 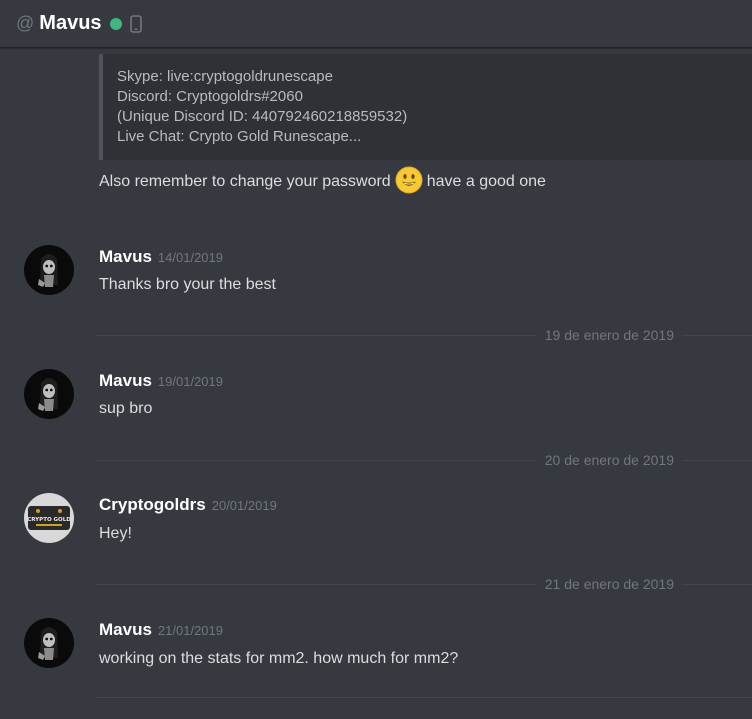 What do you see at coordinates (210, 96) in the screenshot?
I see `embed-line: Discord: Cryptogoldrs#2060` at bounding box center [210, 96].